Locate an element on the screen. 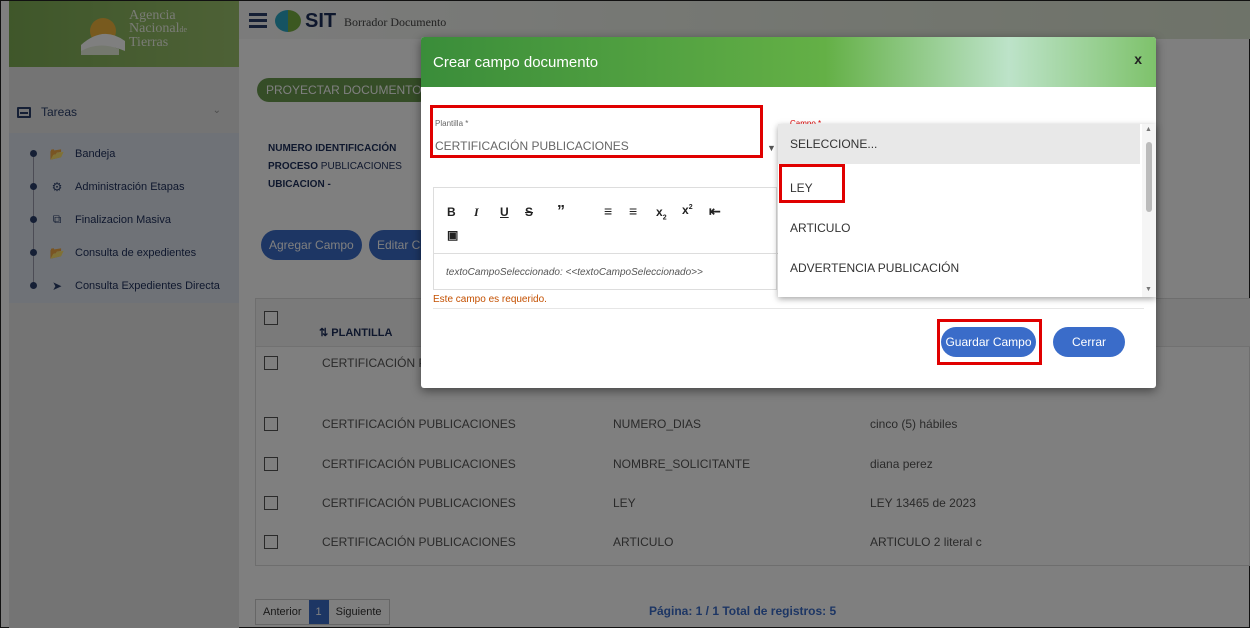  save-field-button: Guardar Campo is located at coordinates (988, 342).